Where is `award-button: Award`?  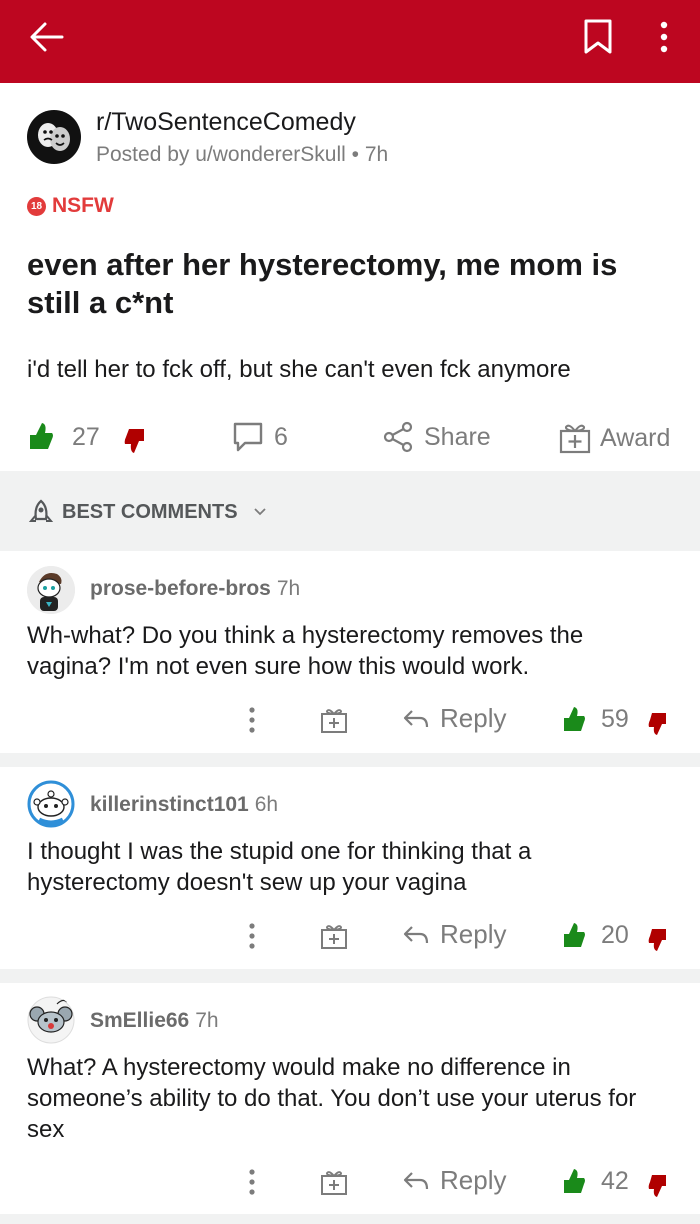 award-button: Award is located at coordinates (614, 438).